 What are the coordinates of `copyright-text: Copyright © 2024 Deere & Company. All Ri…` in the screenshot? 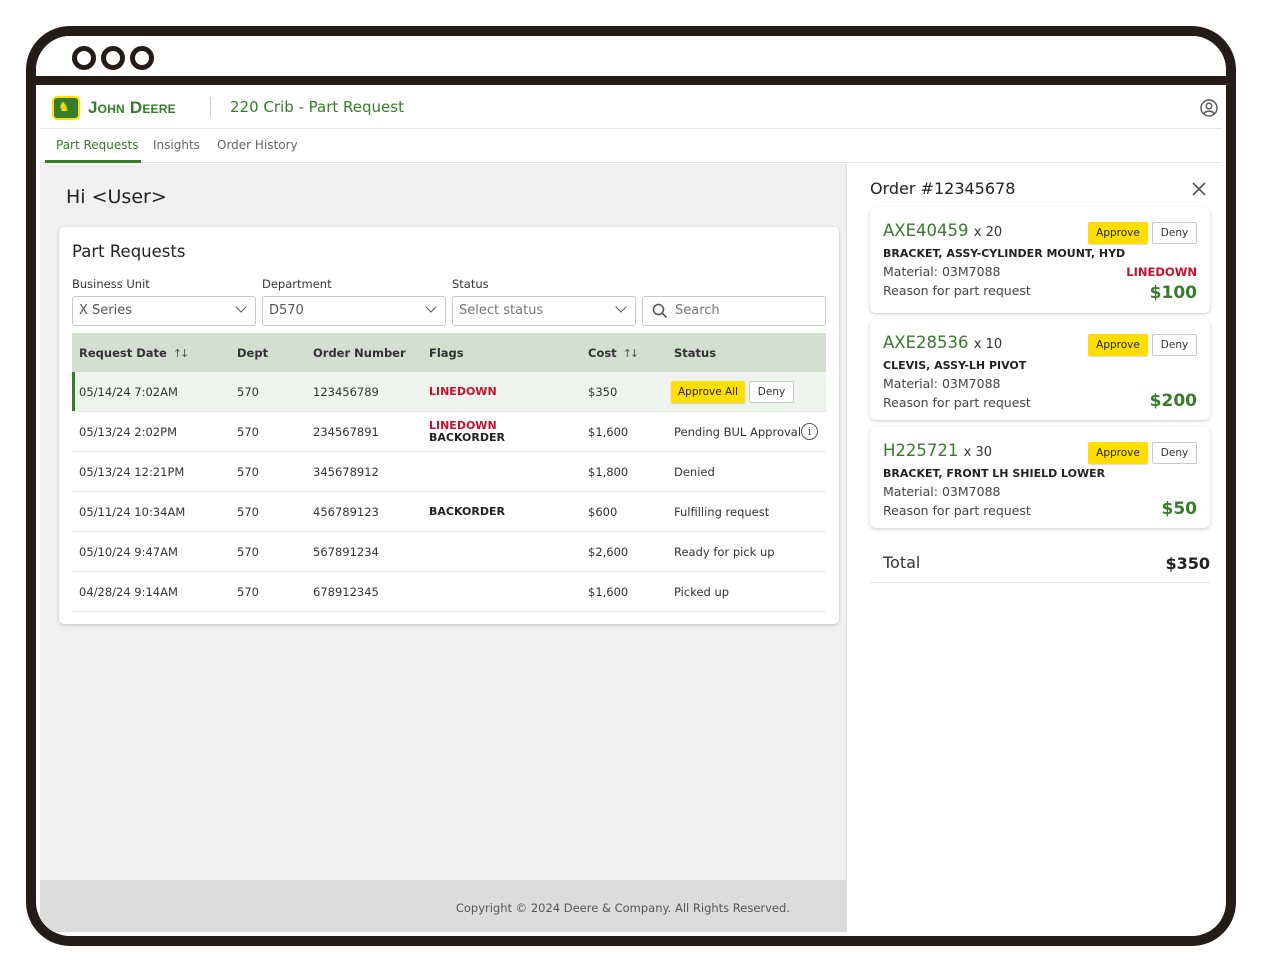 It's located at (622, 908).